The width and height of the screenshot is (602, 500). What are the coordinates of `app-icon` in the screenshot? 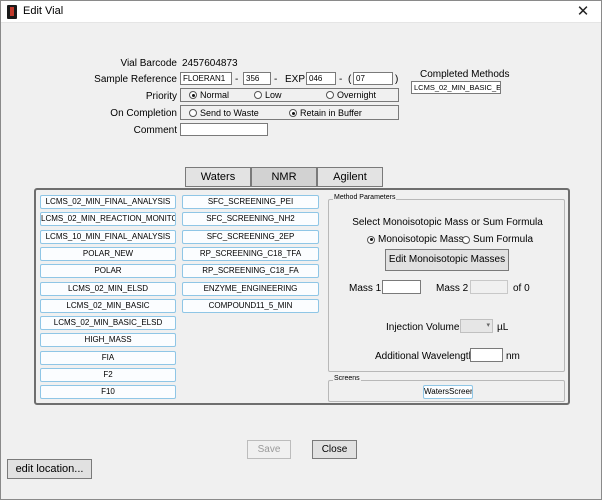 It's located at (12, 12).